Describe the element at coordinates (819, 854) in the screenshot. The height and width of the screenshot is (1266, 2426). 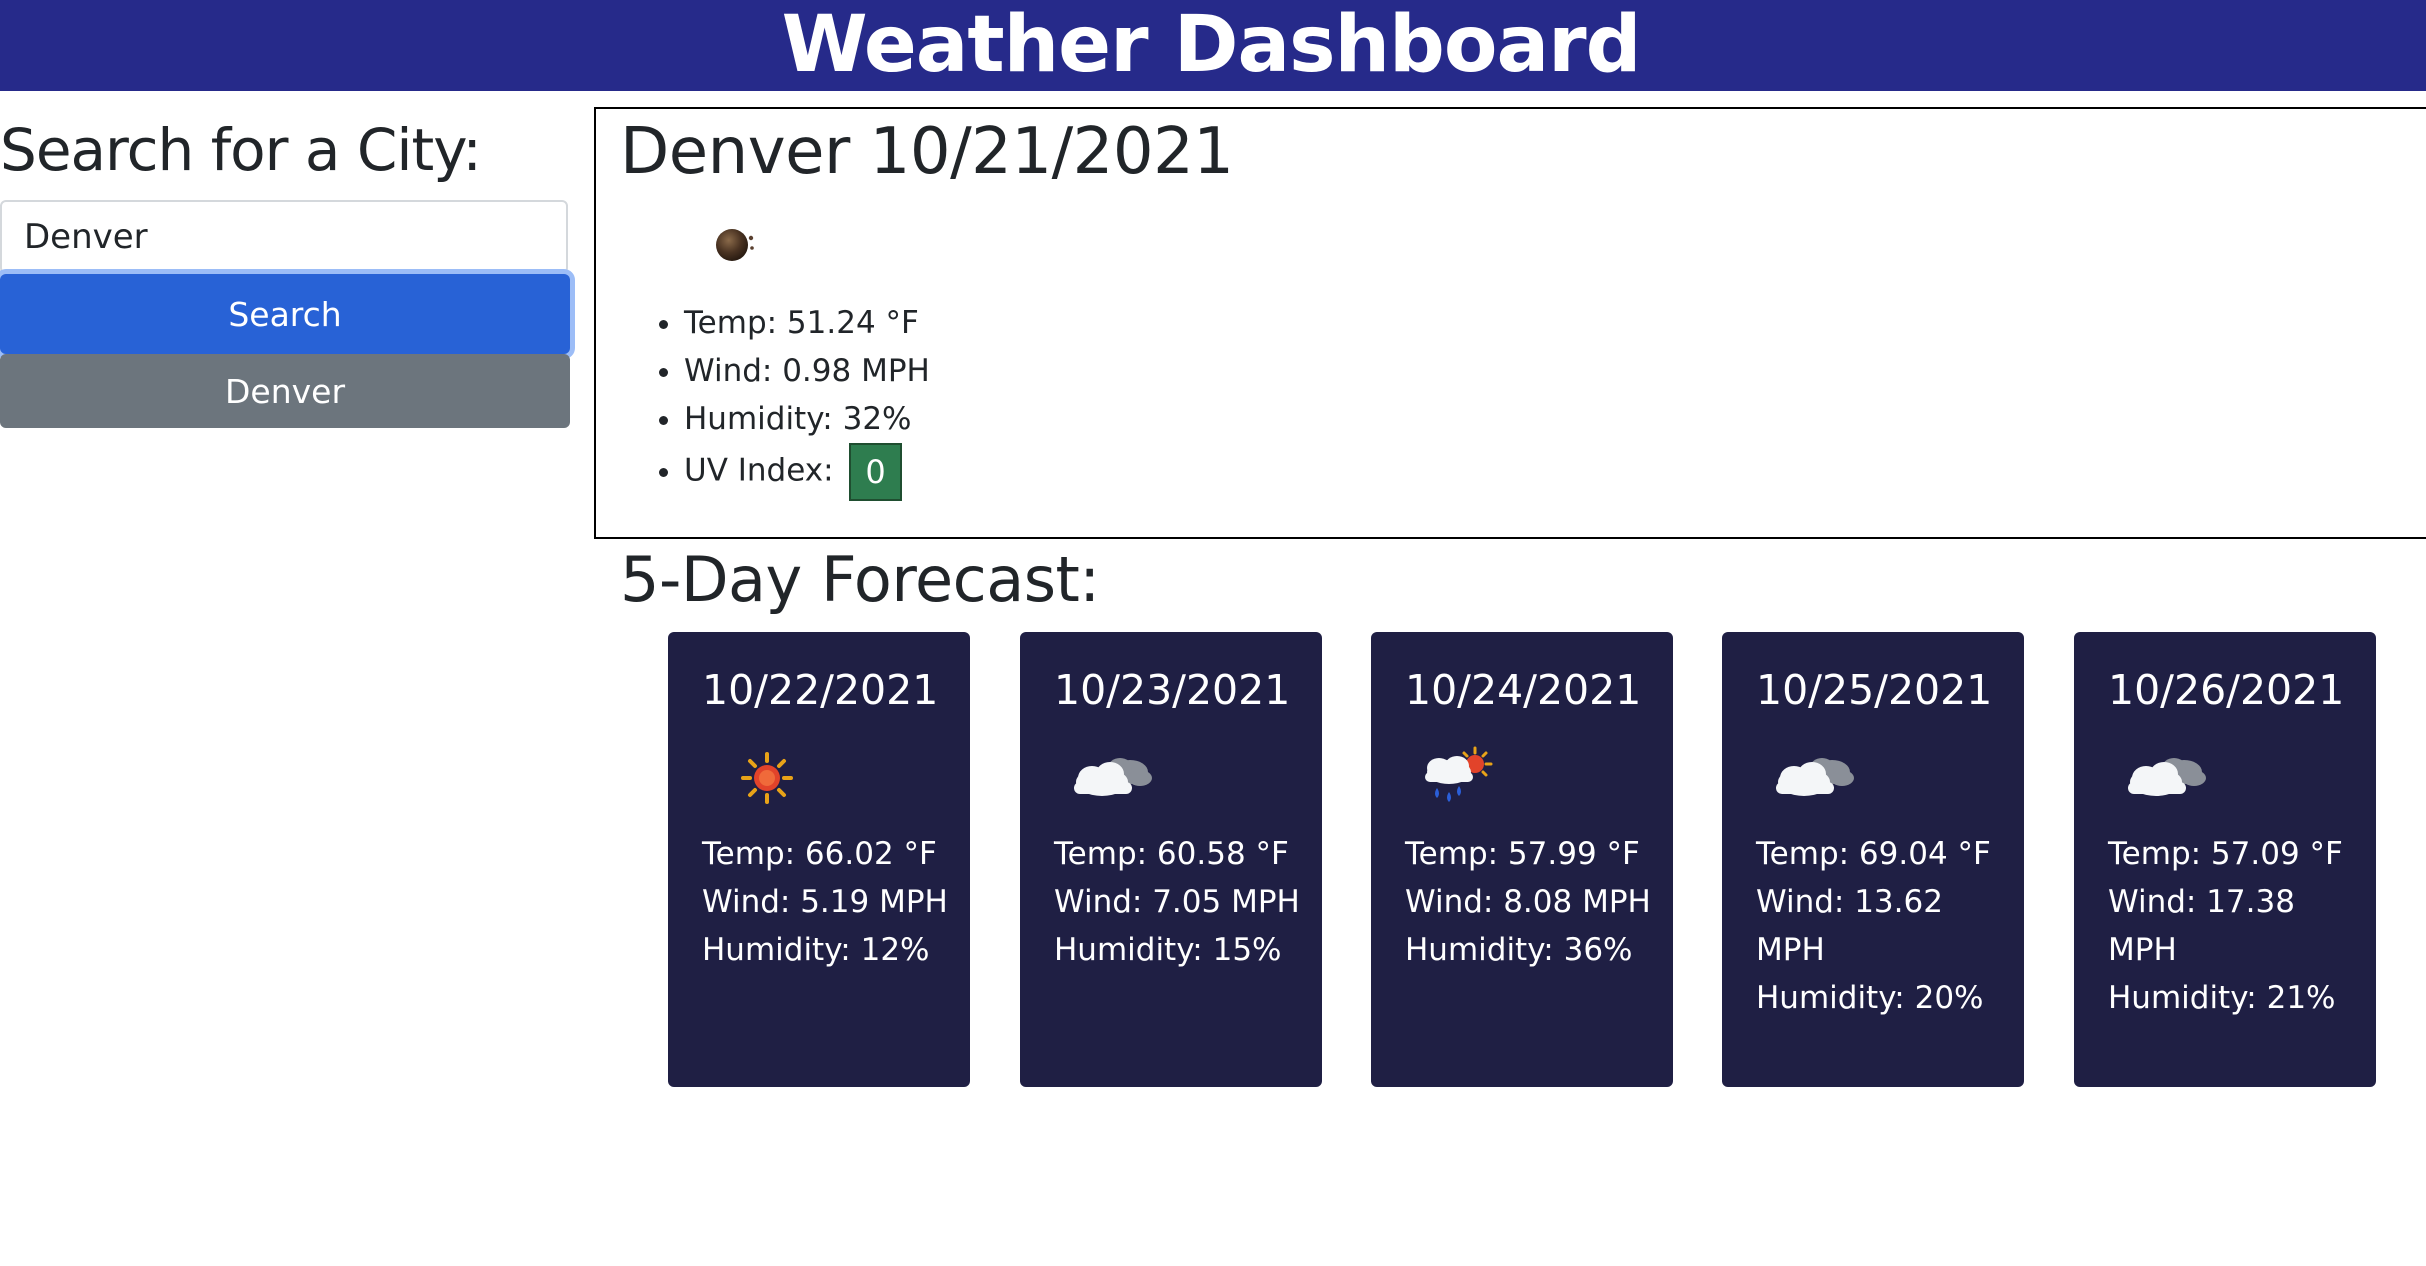
I see `forecast-temp: Temp: 66.02 °F` at that location.